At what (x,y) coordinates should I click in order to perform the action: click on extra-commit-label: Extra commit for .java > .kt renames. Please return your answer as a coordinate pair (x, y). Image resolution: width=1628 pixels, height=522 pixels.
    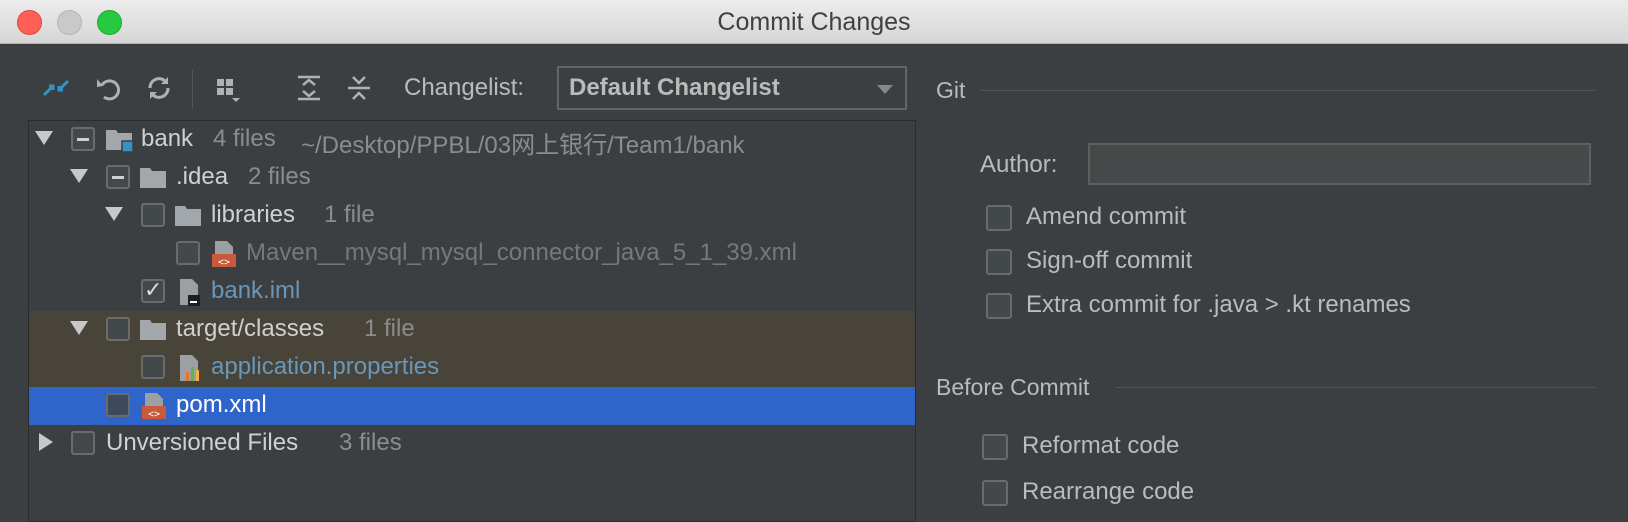
    Looking at the image, I should click on (1218, 304).